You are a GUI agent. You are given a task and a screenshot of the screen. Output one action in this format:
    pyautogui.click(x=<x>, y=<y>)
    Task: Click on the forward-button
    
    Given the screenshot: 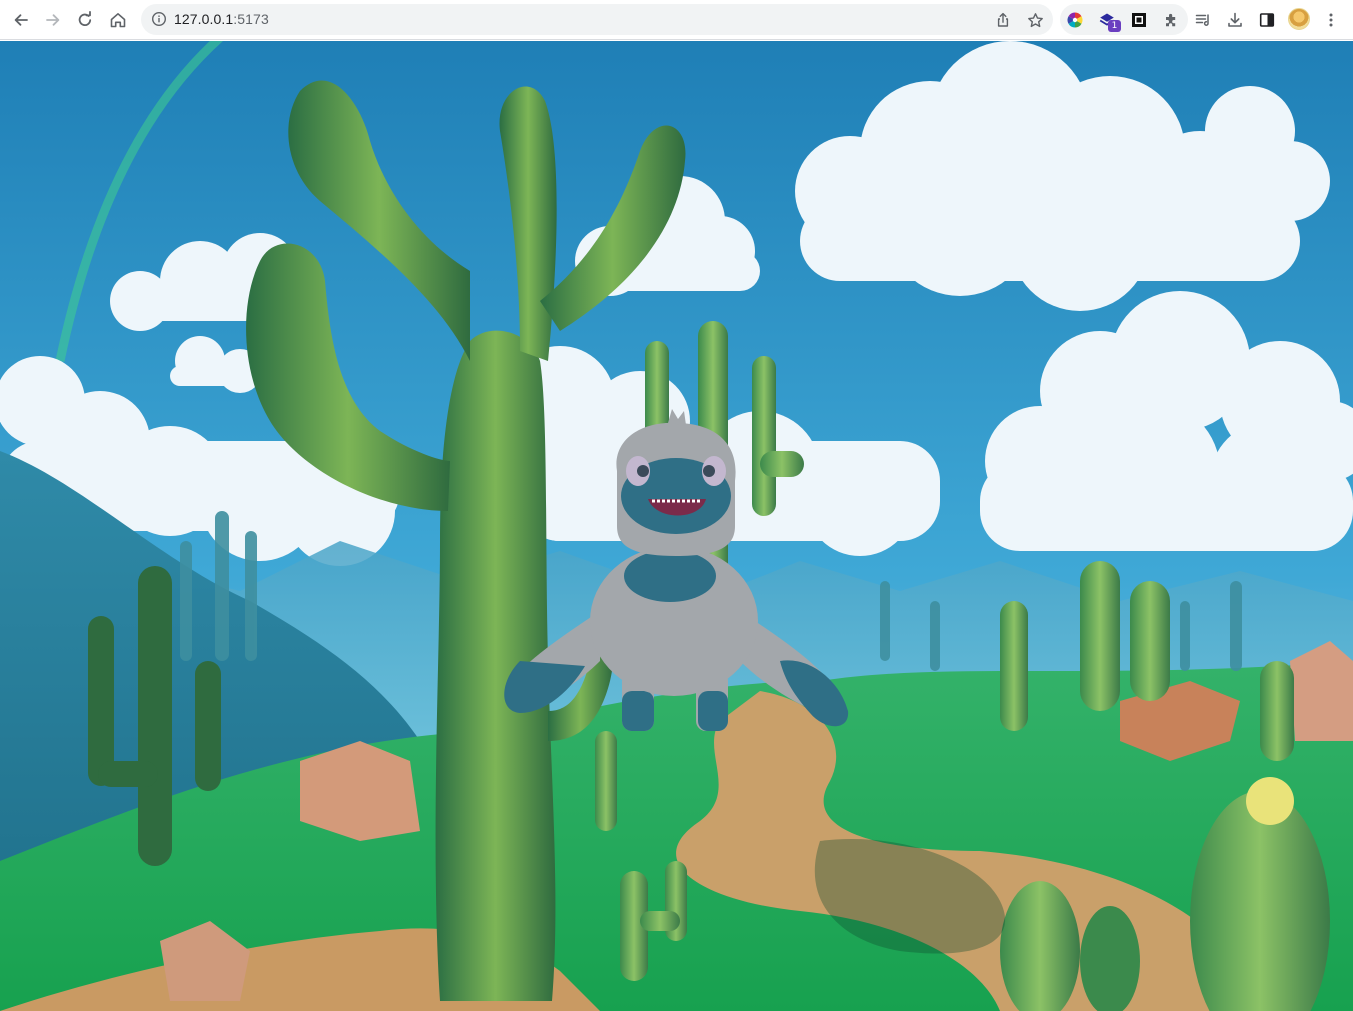 What is the action you would take?
    pyautogui.click(x=53, y=20)
    